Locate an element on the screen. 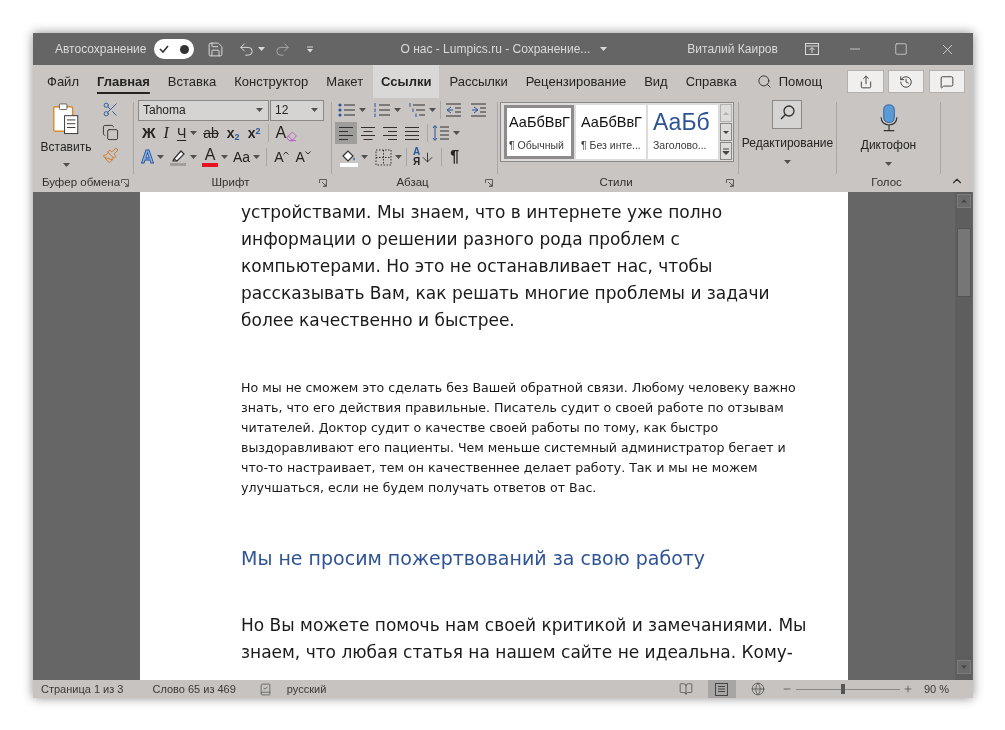 The width and height of the screenshot is (1005, 730). font-name-field: Tahoma is located at coordinates (203, 110).